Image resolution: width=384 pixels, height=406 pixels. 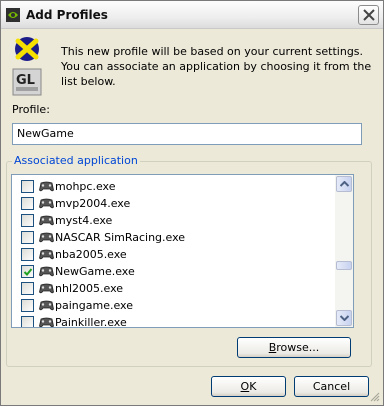 What do you see at coordinates (173, 288) in the screenshot?
I see `list-item: nhl2005.exe` at bounding box center [173, 288].